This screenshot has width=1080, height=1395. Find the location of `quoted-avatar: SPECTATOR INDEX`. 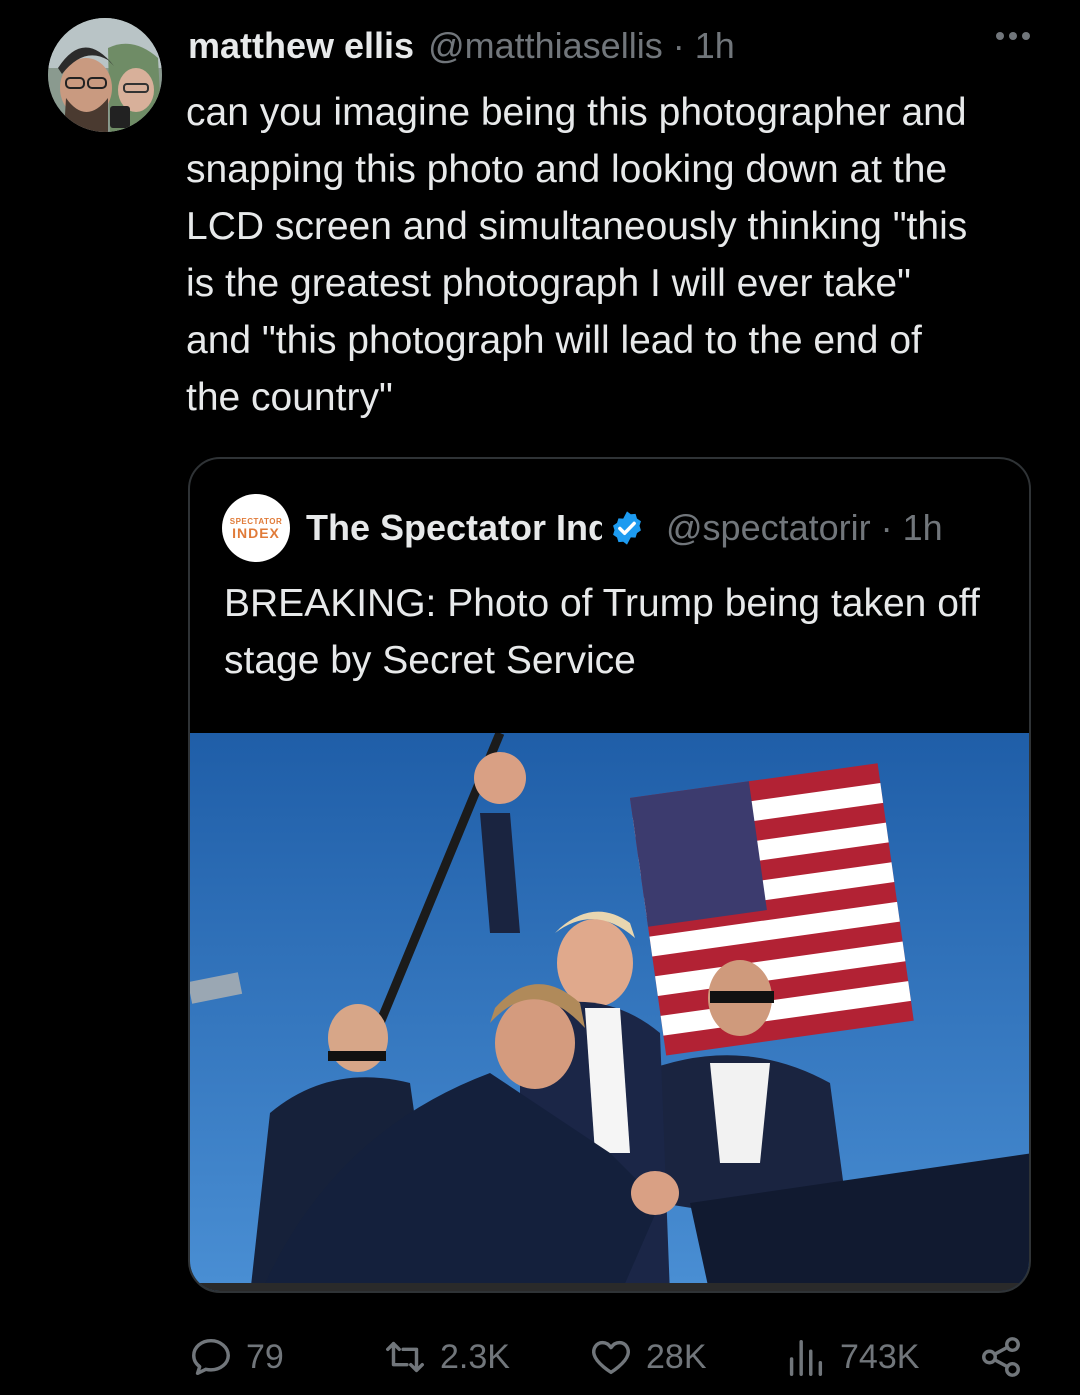

quoted-avatar: SPECTATOR INDEX is located at coordinates (256, 528).